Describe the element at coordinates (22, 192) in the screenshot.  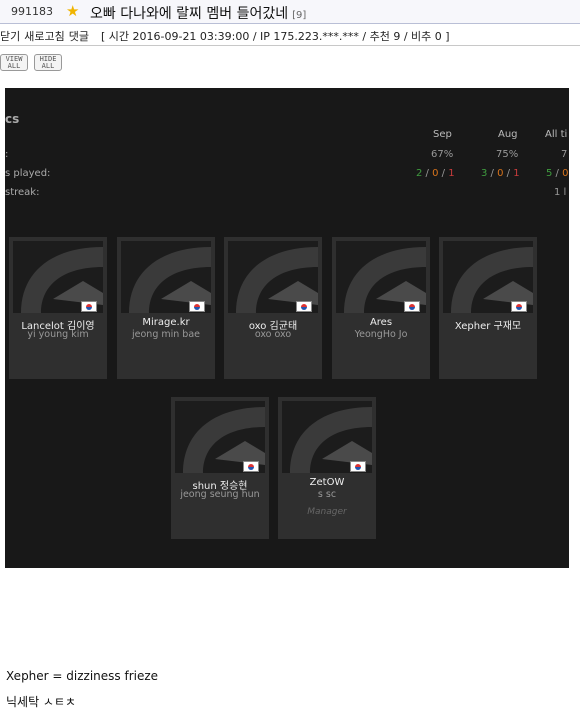
I see `row-label: streak:` at that location.